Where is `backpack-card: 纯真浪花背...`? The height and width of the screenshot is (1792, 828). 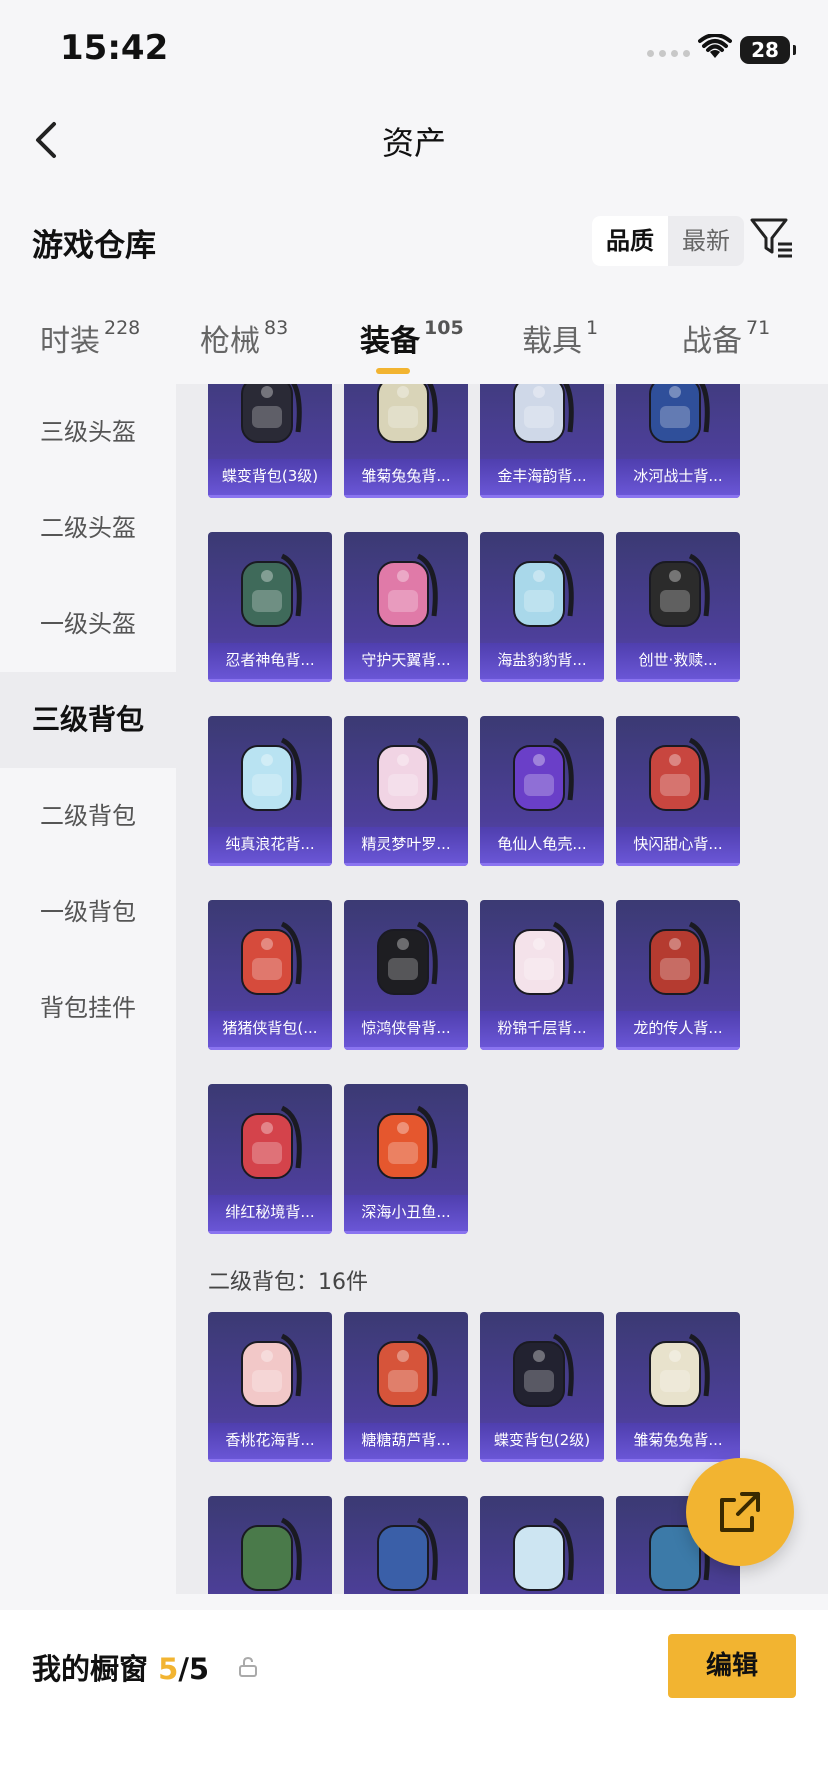 backpack-card: 纯真浪花背... is located at coordinates (270, 791).